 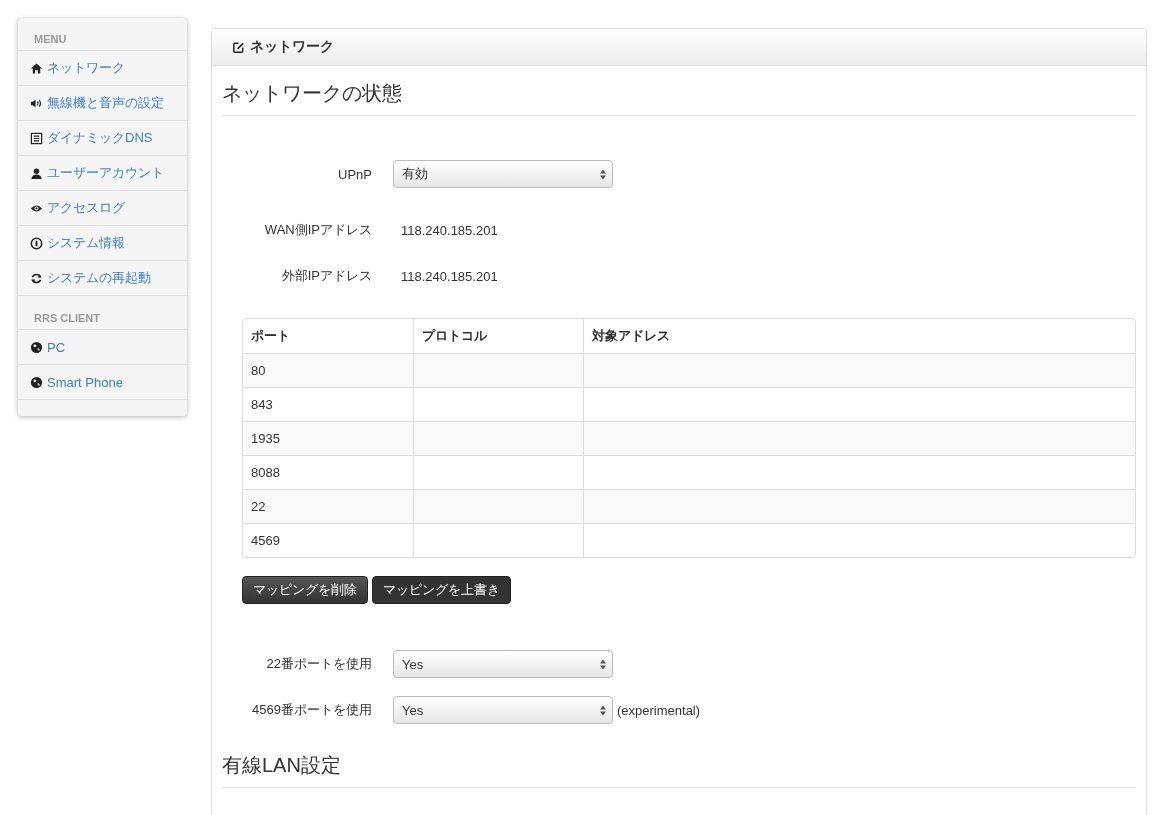 What do you see at coordinates (319, 664) in the screenshot?
I see `field-label: 22番ポートを使用` at bounding box center [319, 664].